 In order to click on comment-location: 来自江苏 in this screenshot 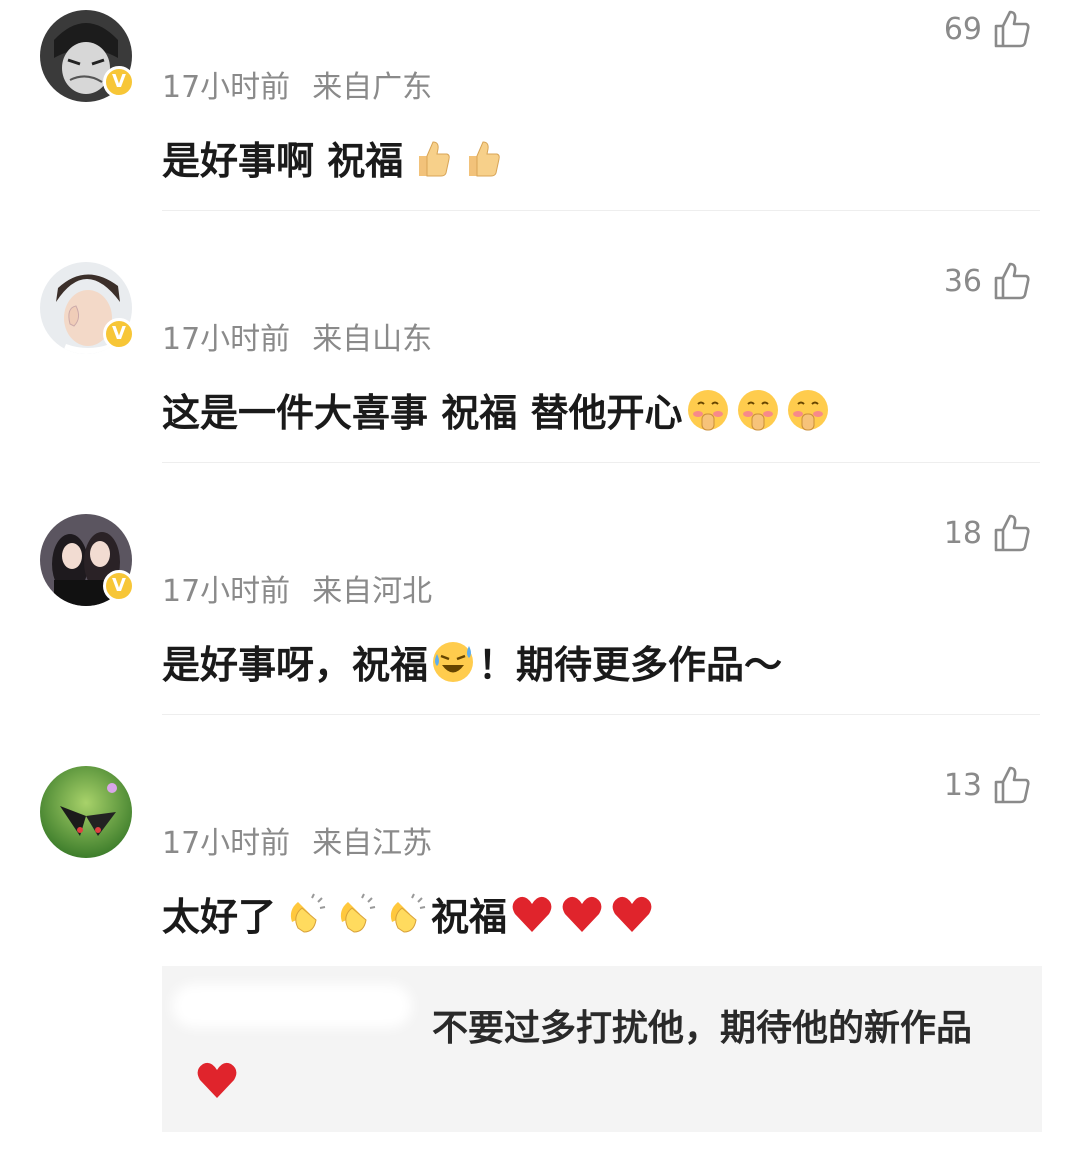, I will do `click(372, 843)`.